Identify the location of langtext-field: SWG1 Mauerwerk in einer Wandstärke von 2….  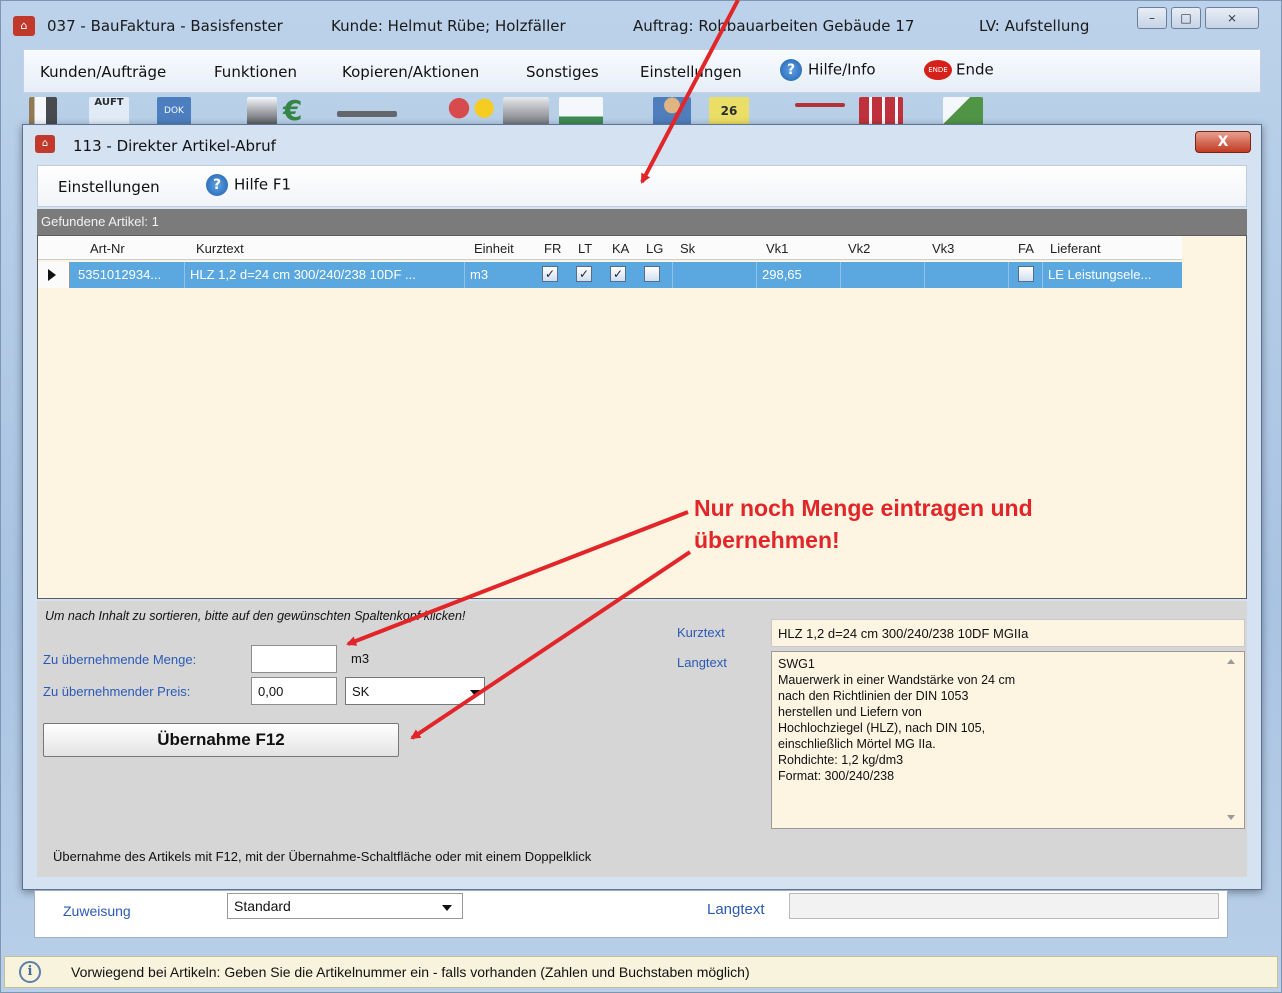
(1008, 740).